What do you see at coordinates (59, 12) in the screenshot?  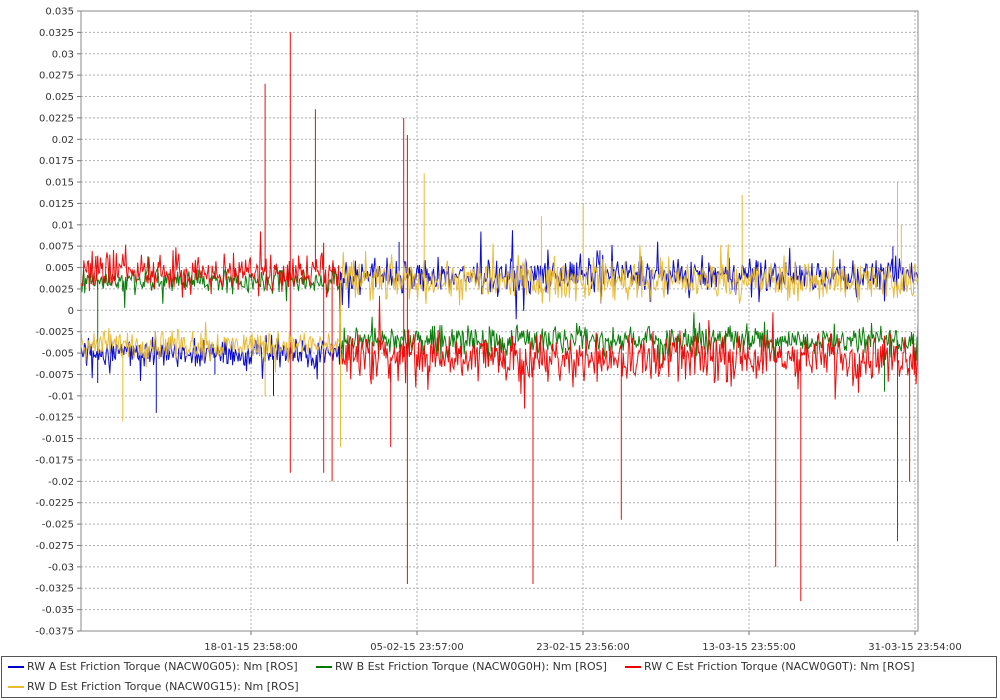 I see `y-tick-label: 0.035` at bounding box center [59, 12].